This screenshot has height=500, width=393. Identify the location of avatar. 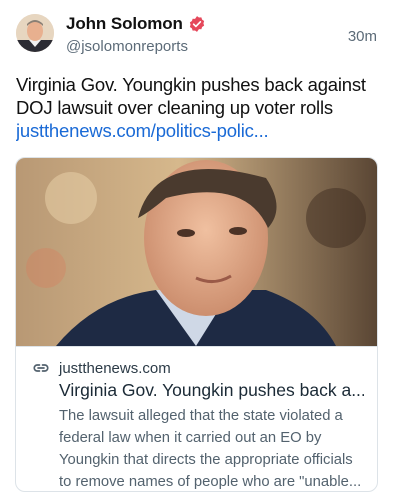
(35, 33).